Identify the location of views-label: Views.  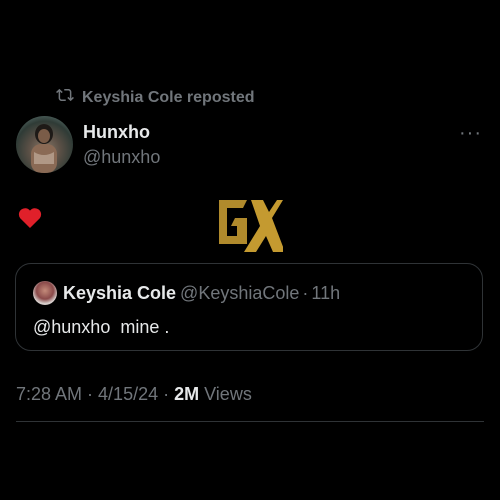
(225, 394).